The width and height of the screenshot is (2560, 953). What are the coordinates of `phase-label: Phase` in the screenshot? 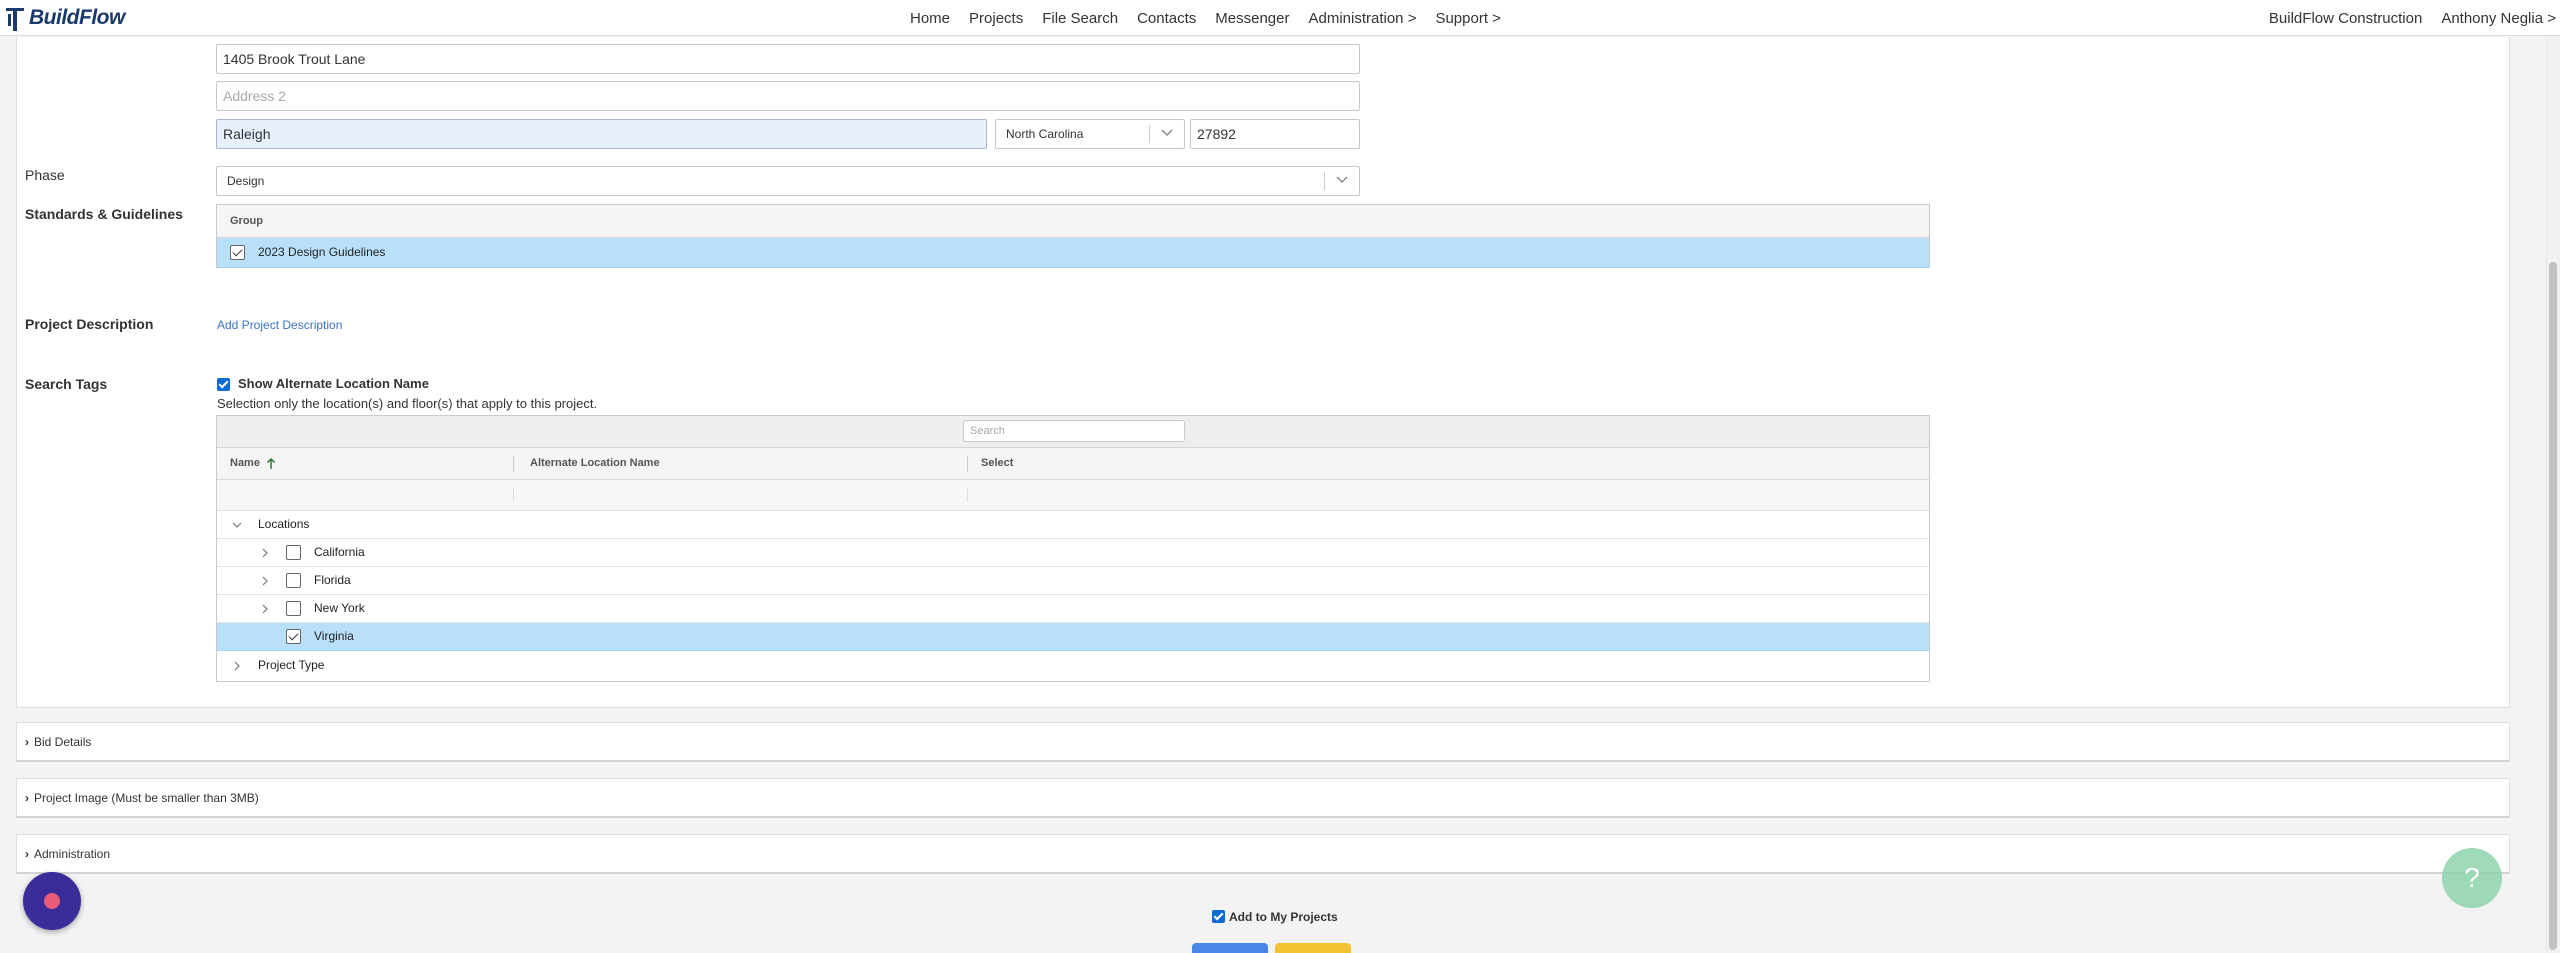 It's located at (45, 175).